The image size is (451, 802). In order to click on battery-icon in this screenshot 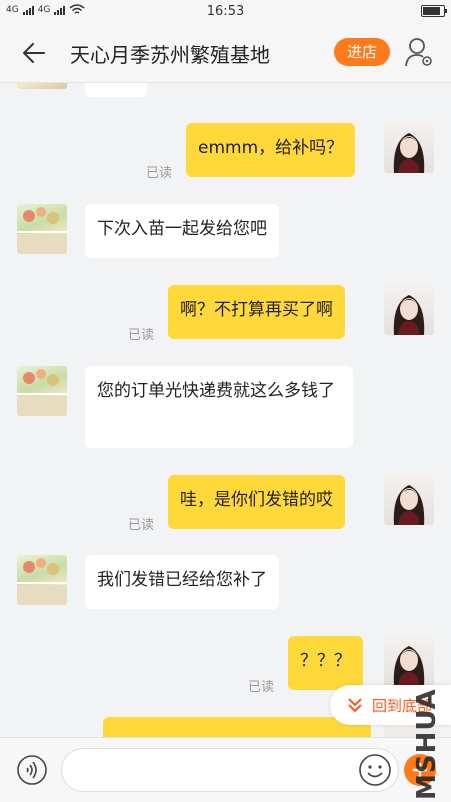, I will do `click(434, 11)`.